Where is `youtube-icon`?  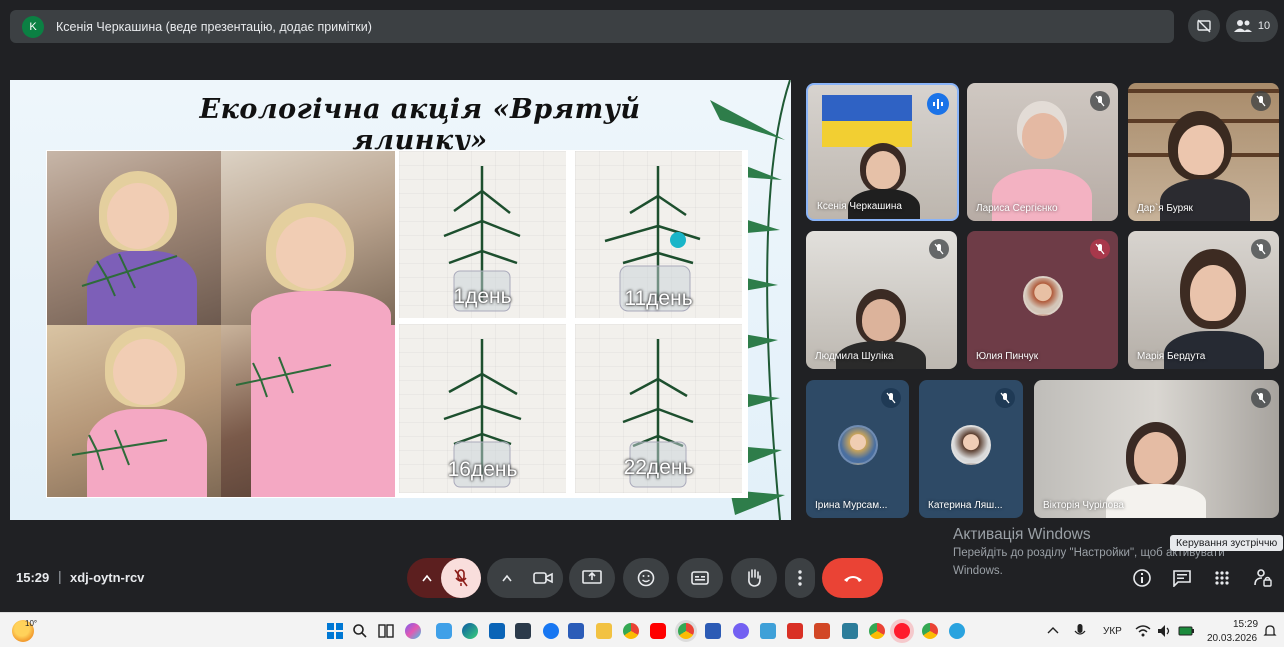
youtube-icon is located at coordinates (658, 631).